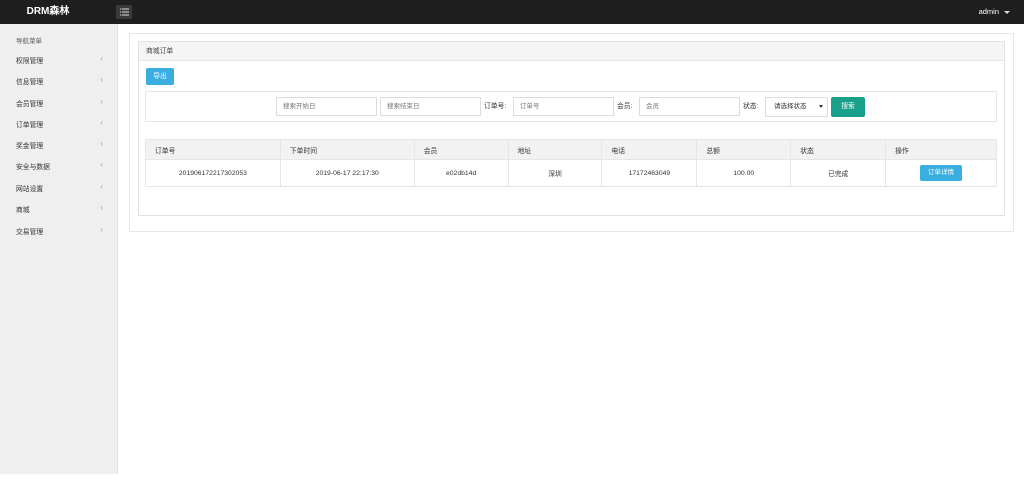 This screenshot has width=1024, height=497. I want to click on top-bar: DRM森林 admin, so click(512, 12).